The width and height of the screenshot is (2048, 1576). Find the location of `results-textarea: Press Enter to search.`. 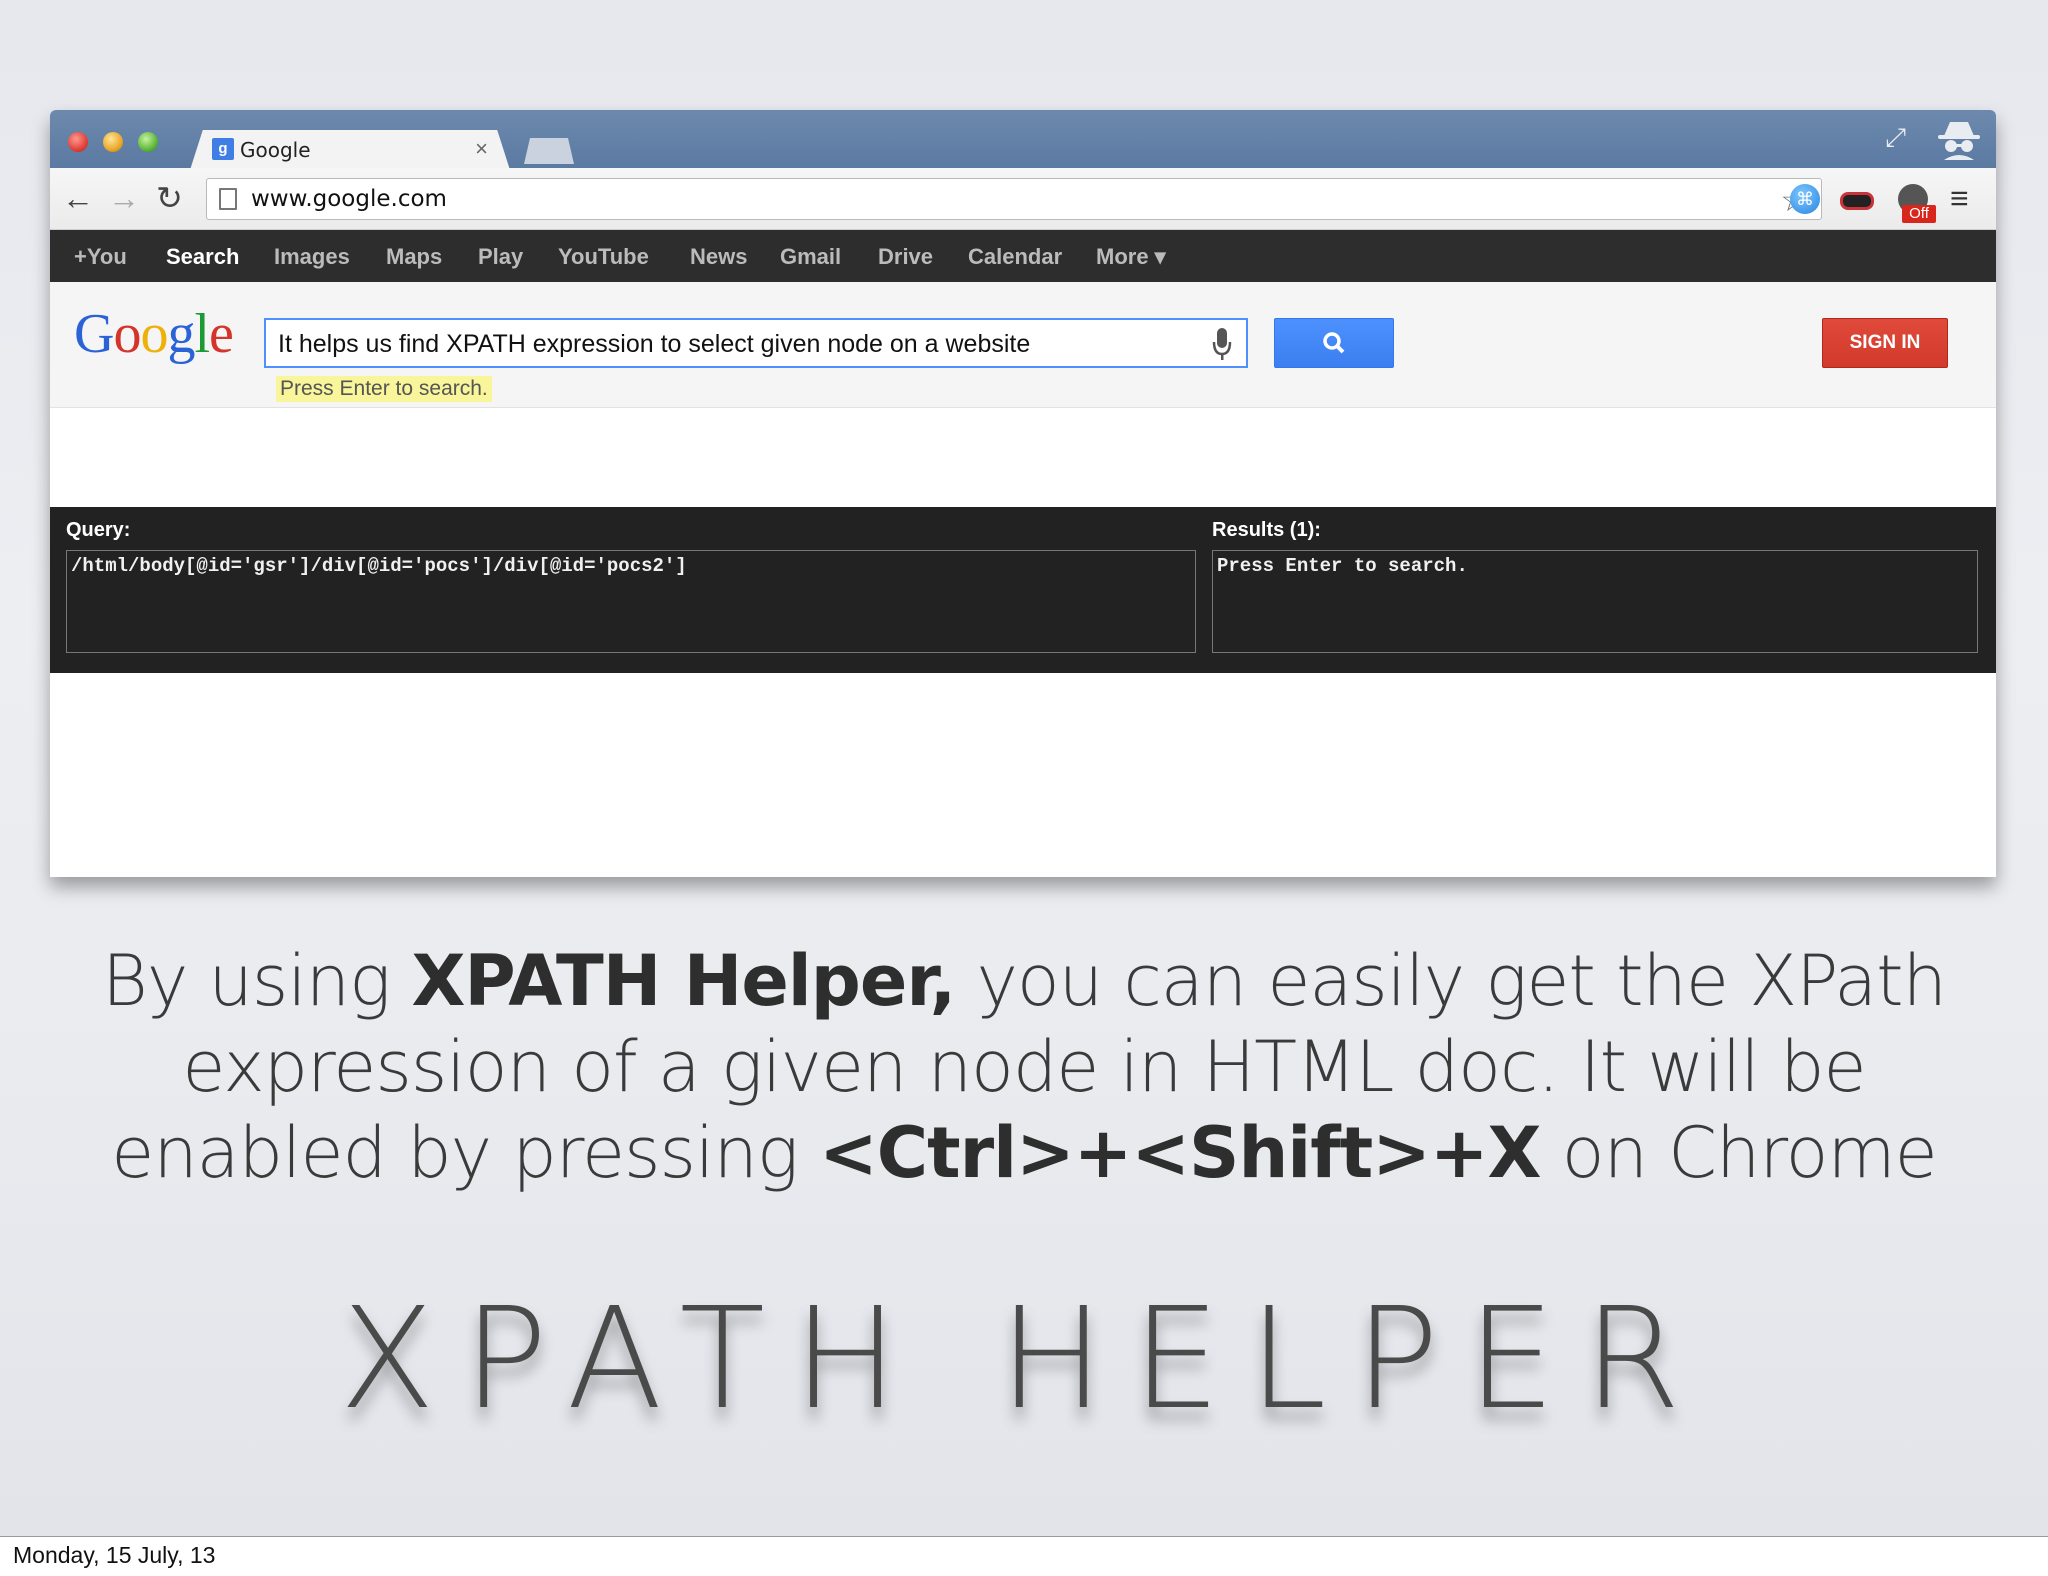

results-textarea: Press Enter to search. is located at coordinates (1595, 601).